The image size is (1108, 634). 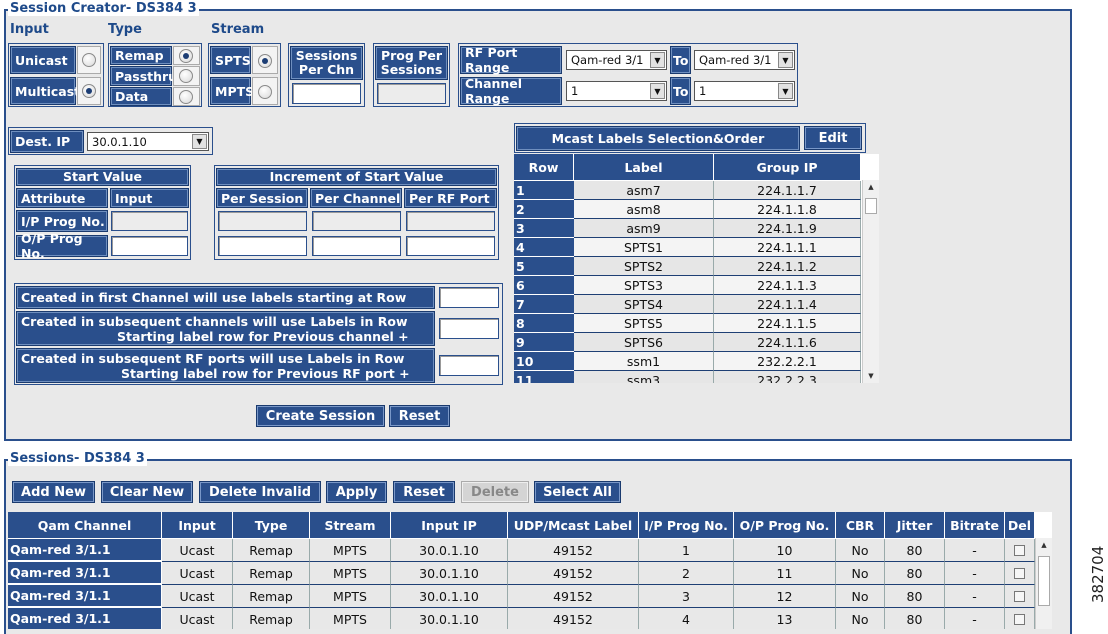 What do you see at coordinates (424, 492) in the screenshot?
I see `sessions-reset-button: Reset` at bounding box center [424, 492].